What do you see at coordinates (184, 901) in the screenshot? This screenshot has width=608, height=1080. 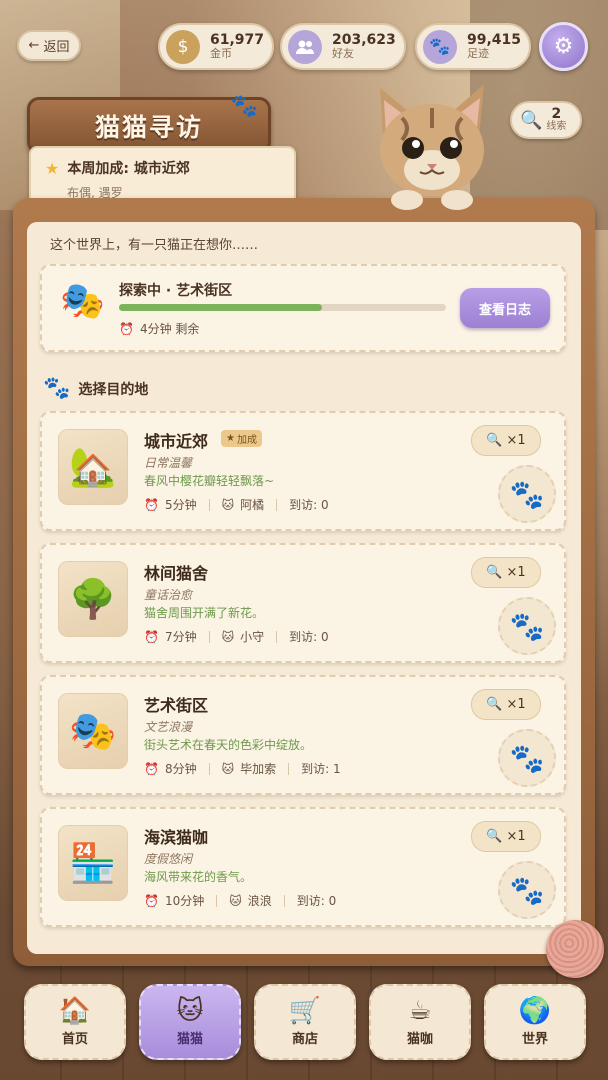 I see `destination-time: 10分钟` at bounding box center [184, 901].